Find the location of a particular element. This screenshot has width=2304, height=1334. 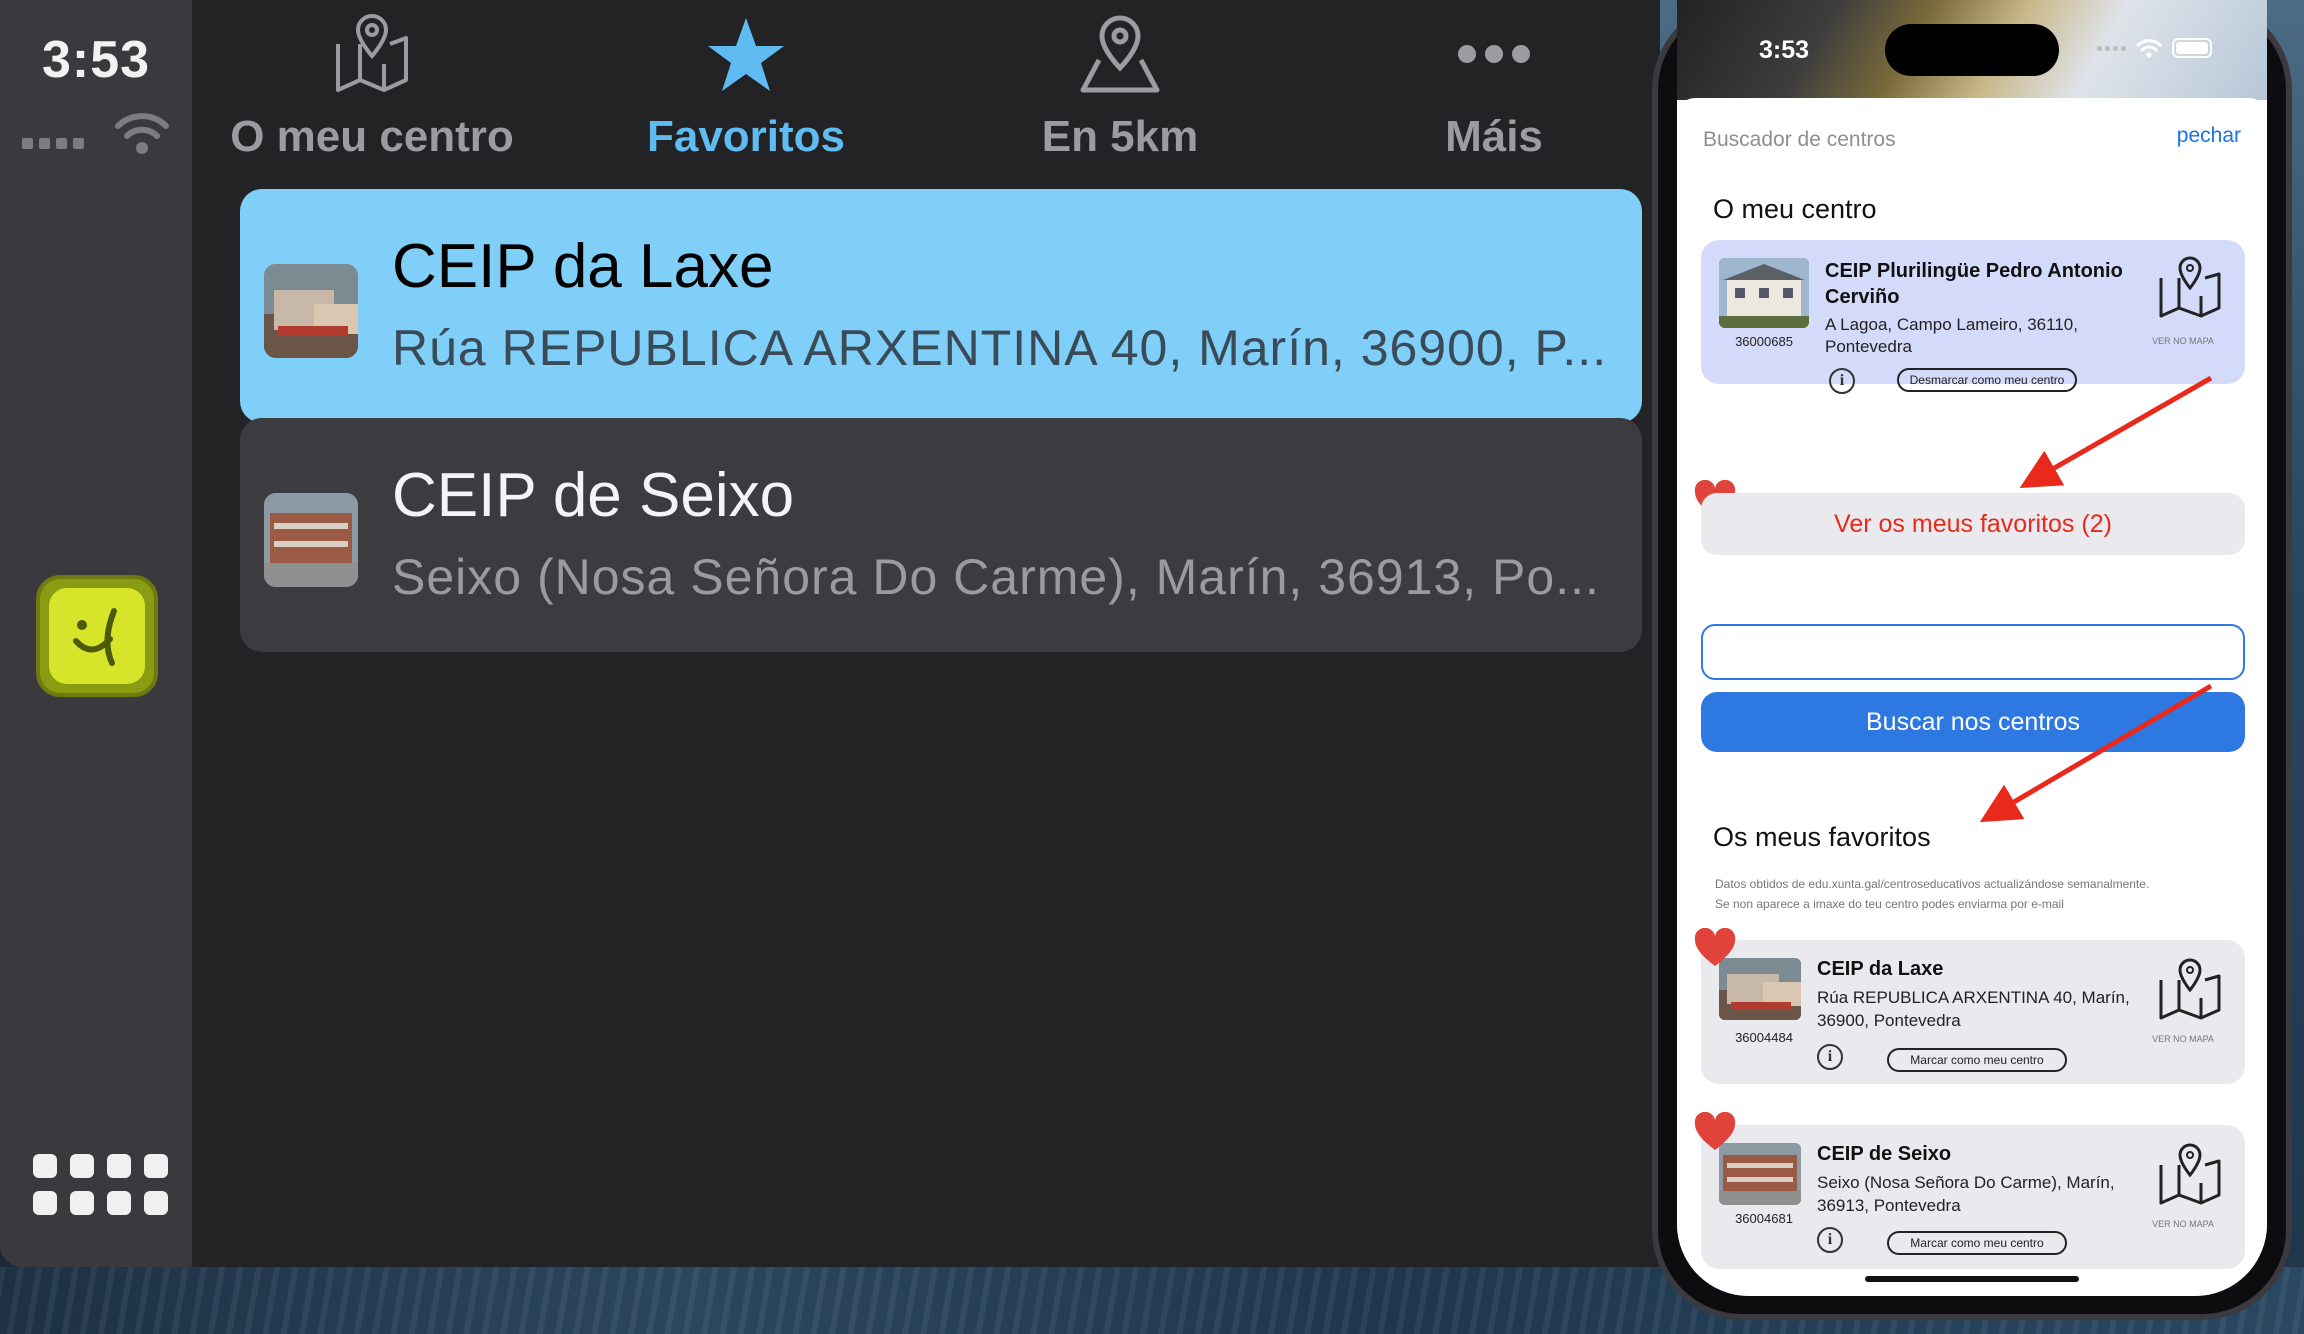

tab-o-meu-centro: O meu centro is located at coordinates (372, 90).